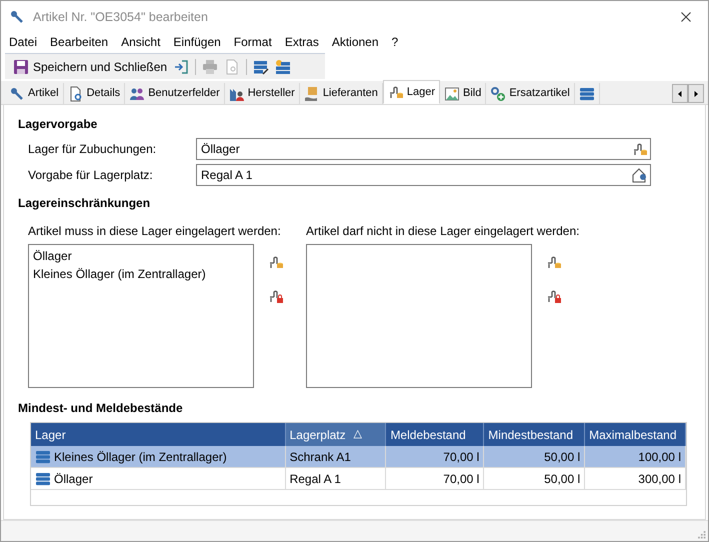 This screenshot has height=542, width=709. What do you see at coordinates (90, 67) in the screenshot?
I see `save-close-button: Speichern und Schließen` at bounding box center [90, 67].